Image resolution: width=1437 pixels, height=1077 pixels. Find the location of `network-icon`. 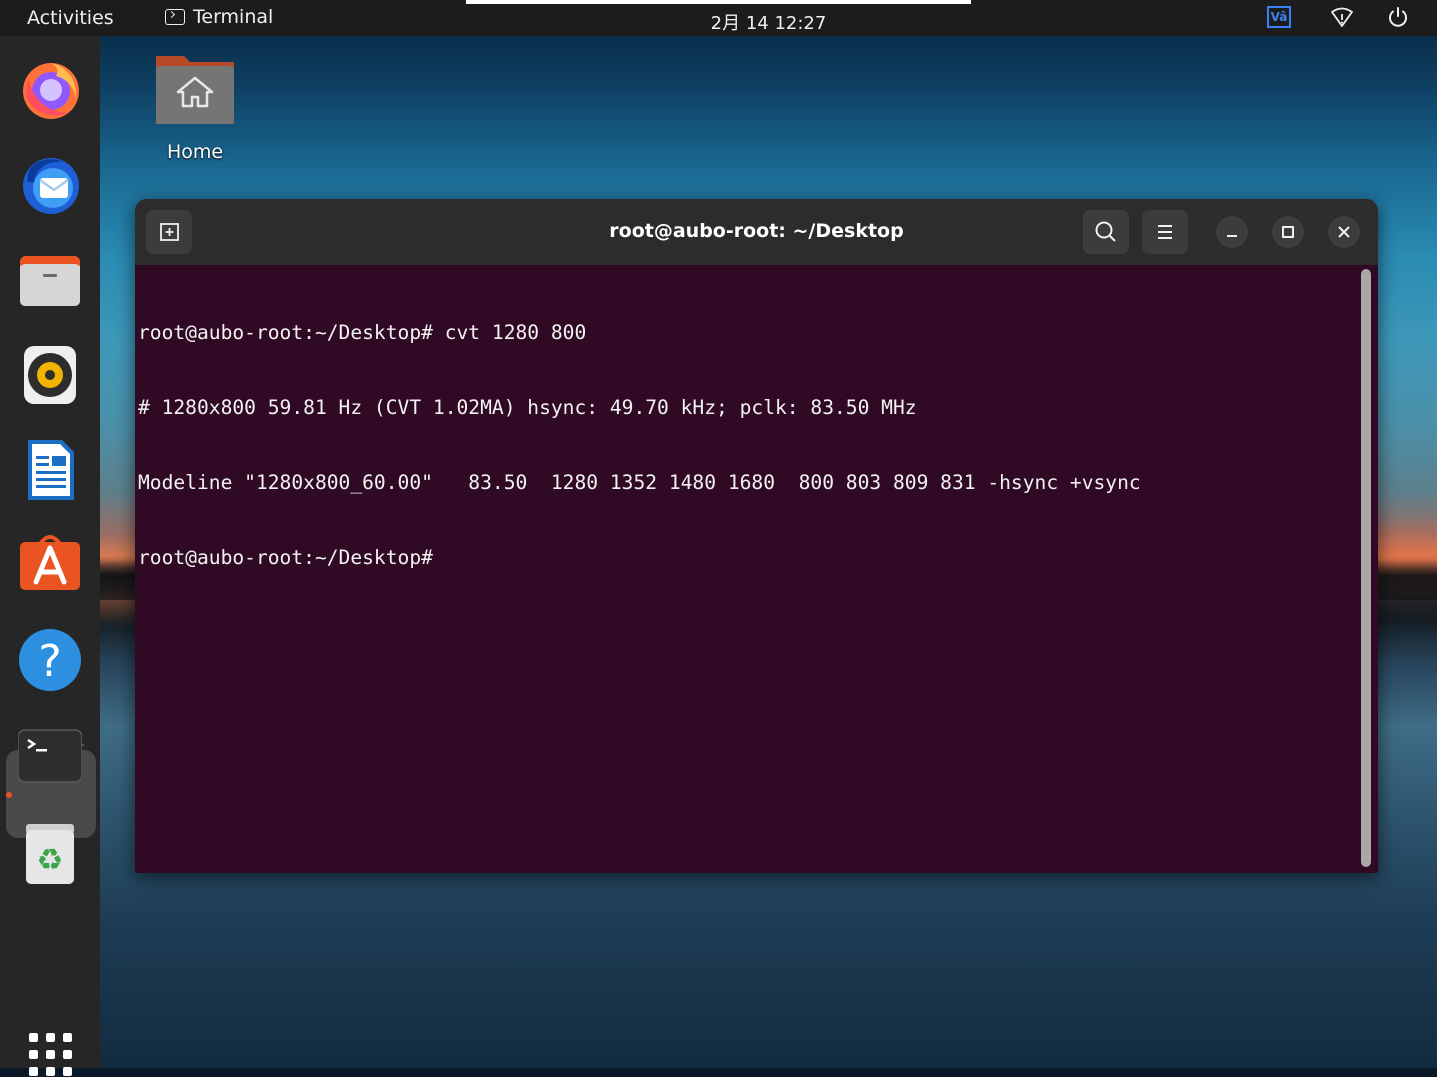

network-icon is located at coordinates (1342, 20).